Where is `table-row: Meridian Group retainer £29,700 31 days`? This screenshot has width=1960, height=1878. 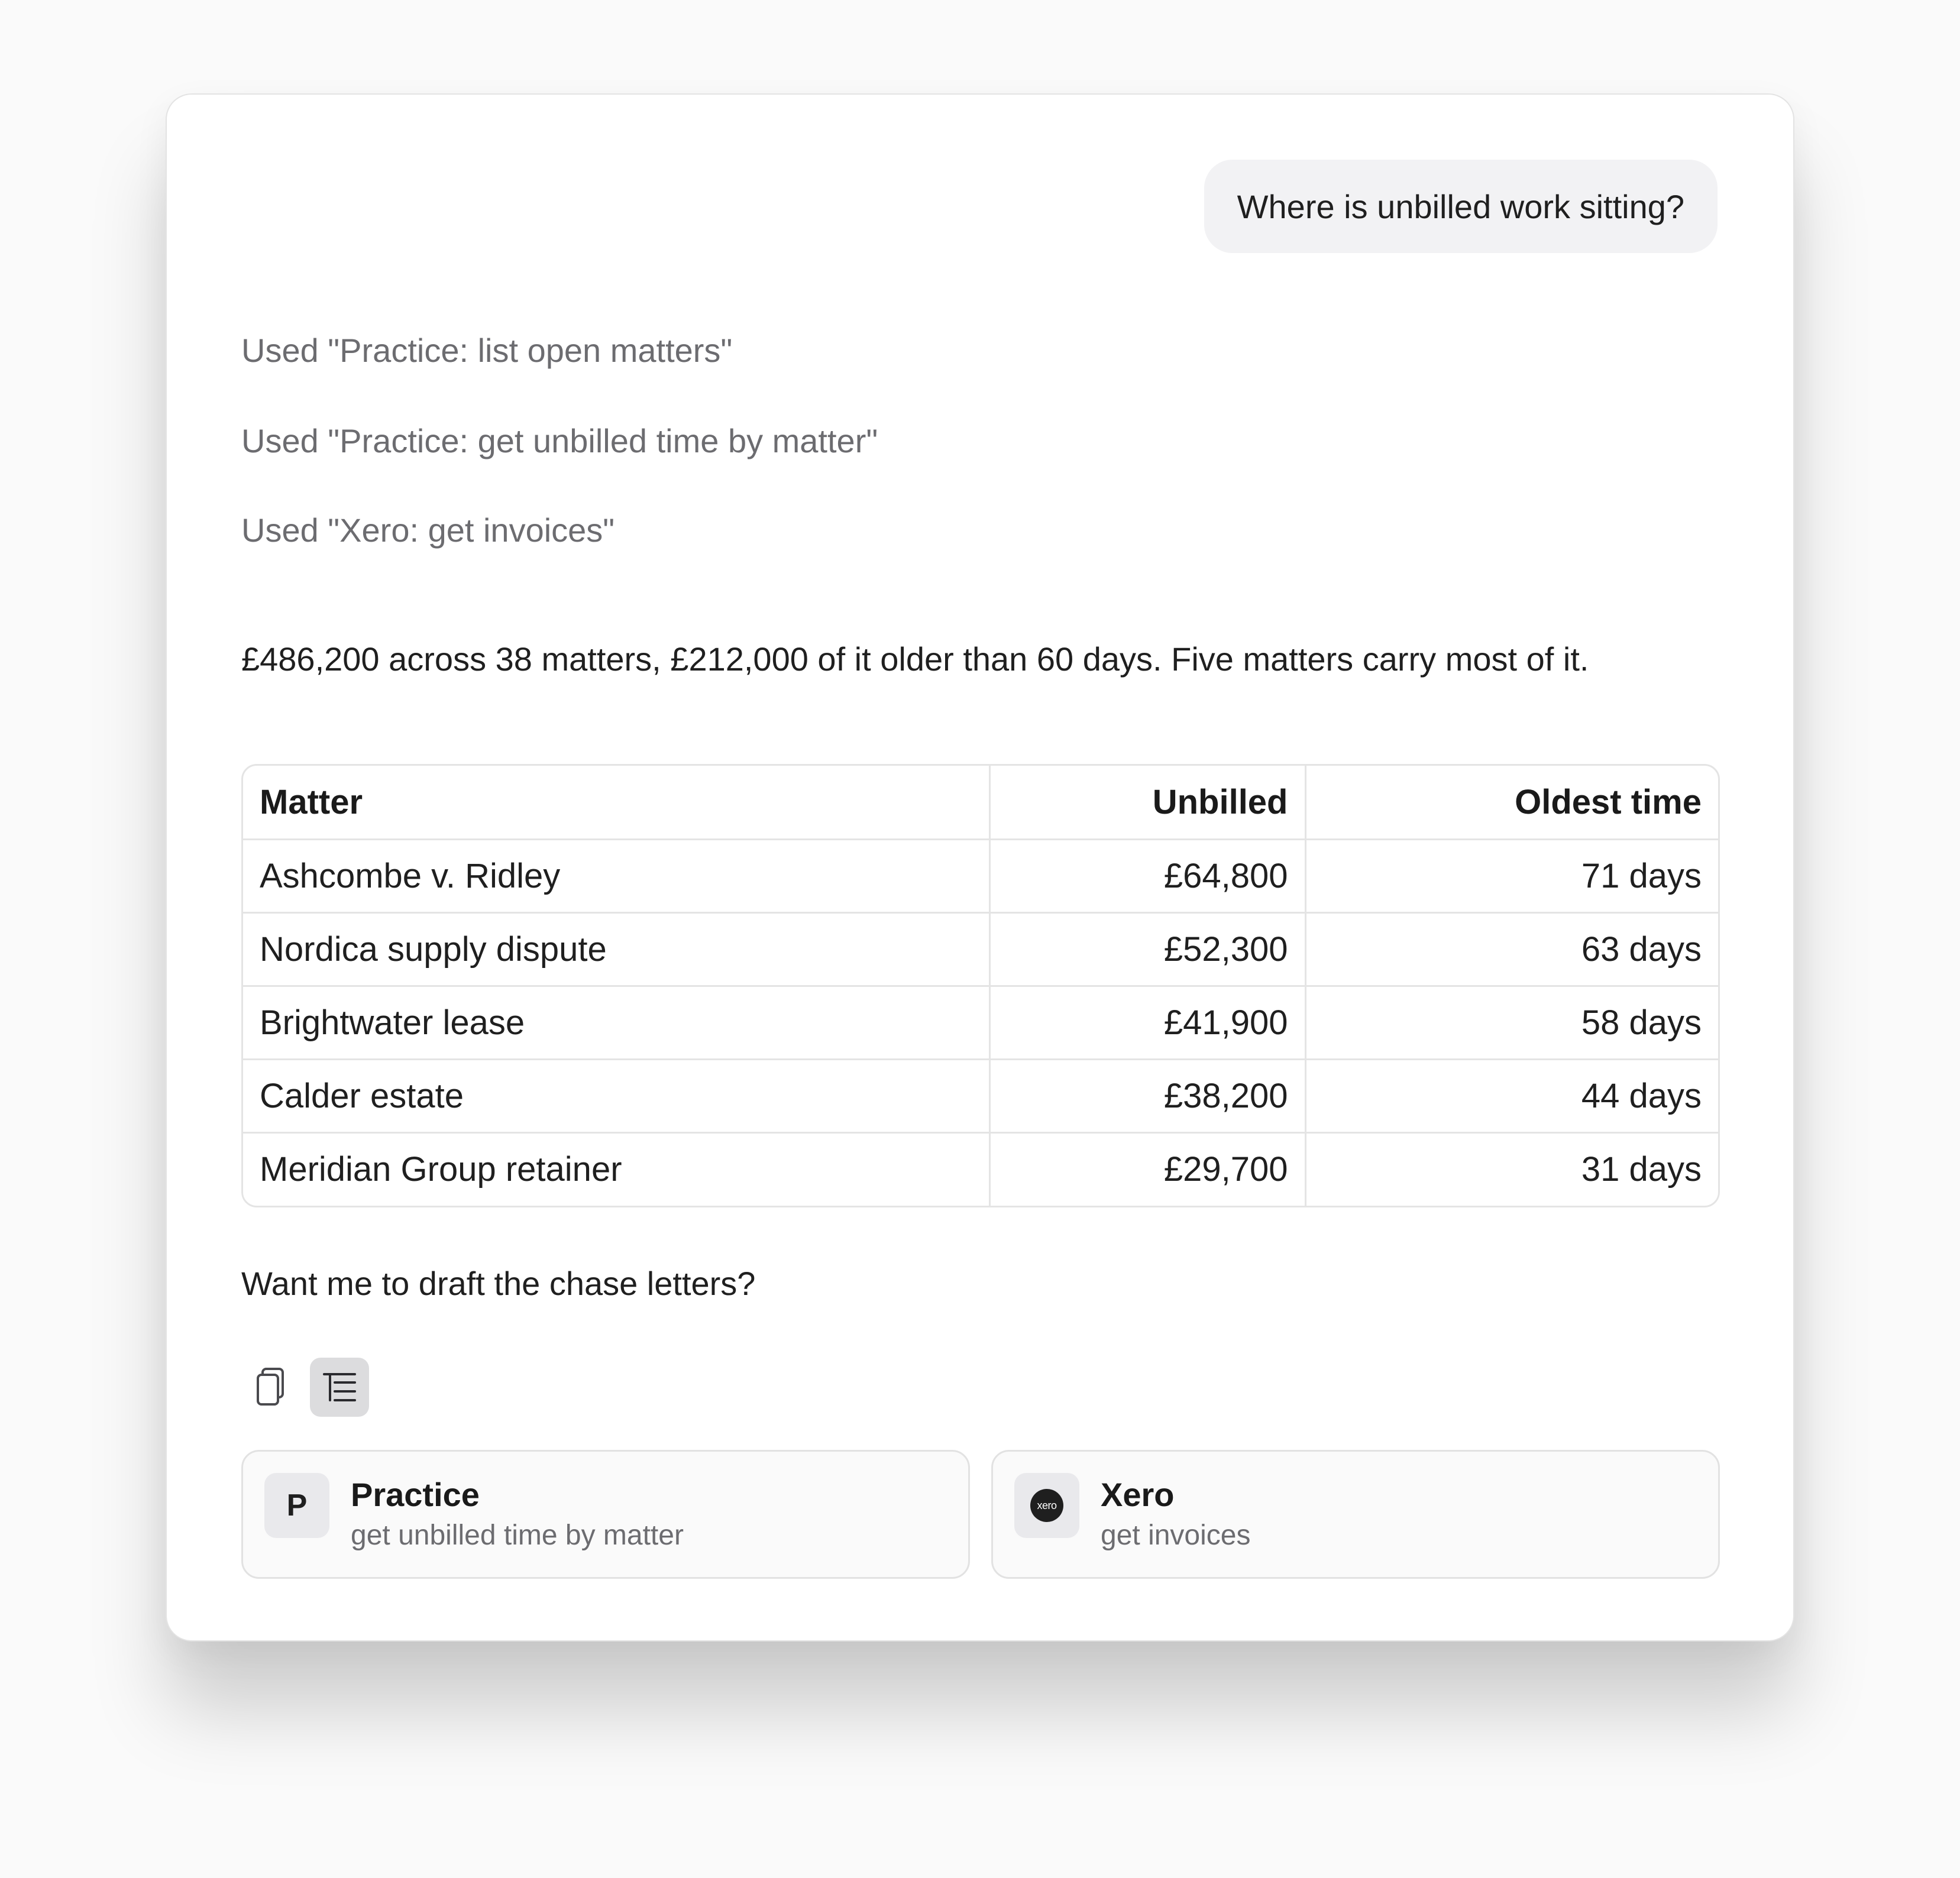
table-row: Meridian Group retainer £29,700 31 days is located at coordinates (980, 1169).